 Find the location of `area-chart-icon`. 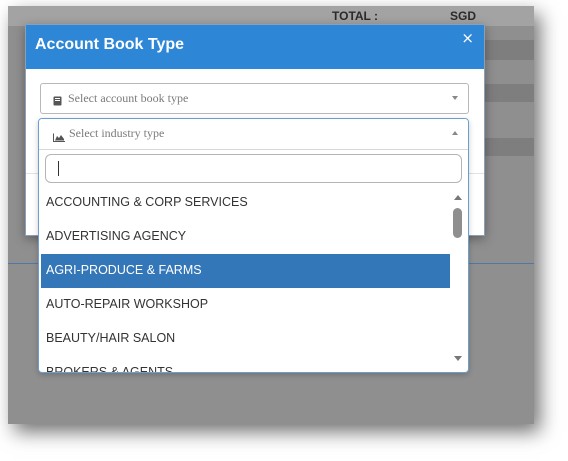

area-chart-icon is located at coordinates (59, 138).